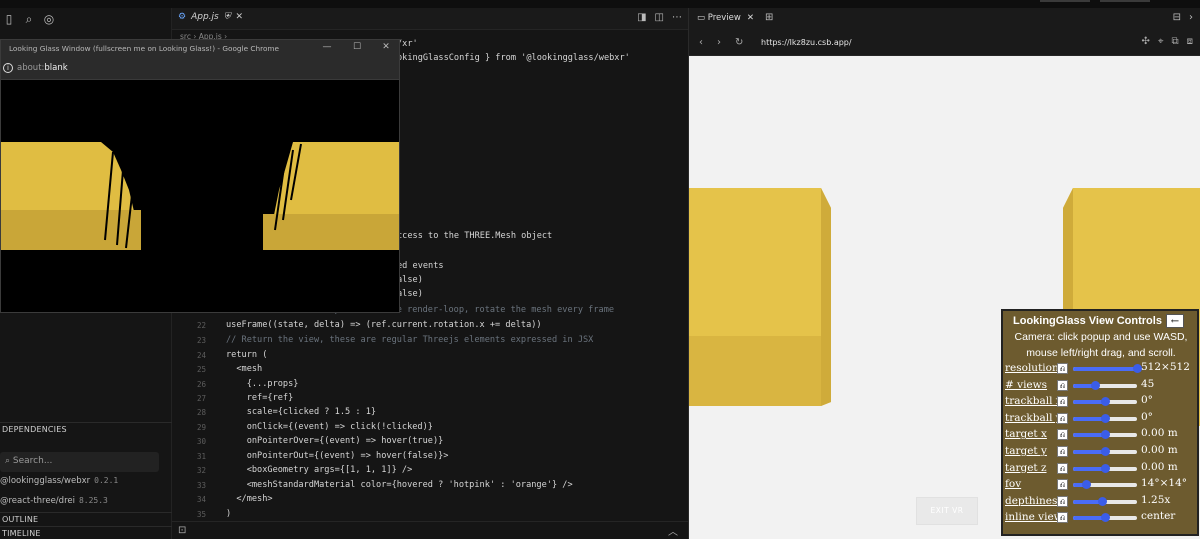  I want to click on popup-url: about:blank, so click(42, 68).